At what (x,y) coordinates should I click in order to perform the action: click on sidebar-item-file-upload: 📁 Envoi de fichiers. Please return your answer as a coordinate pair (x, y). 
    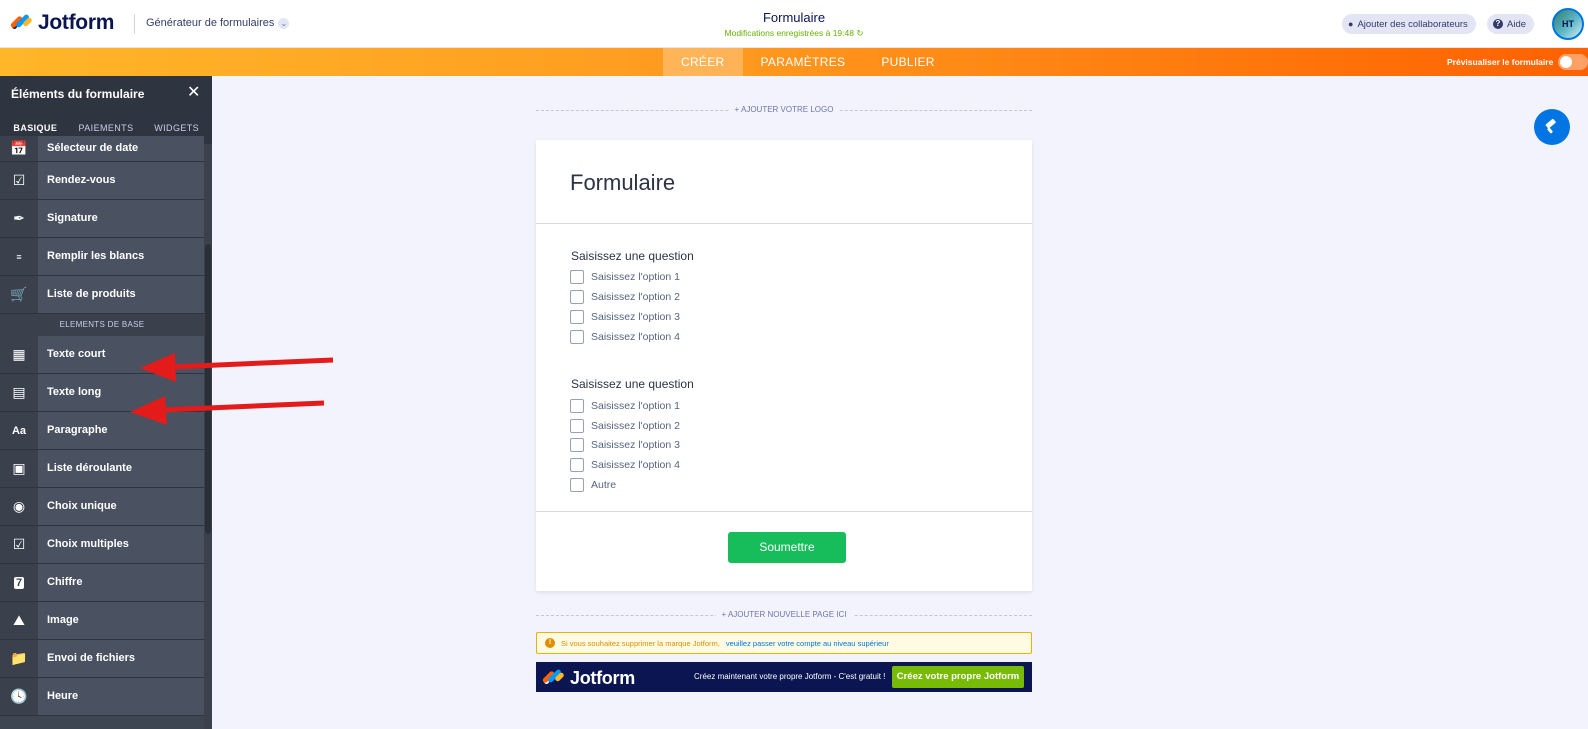
    Looking at the image, I should click on (102, 659).